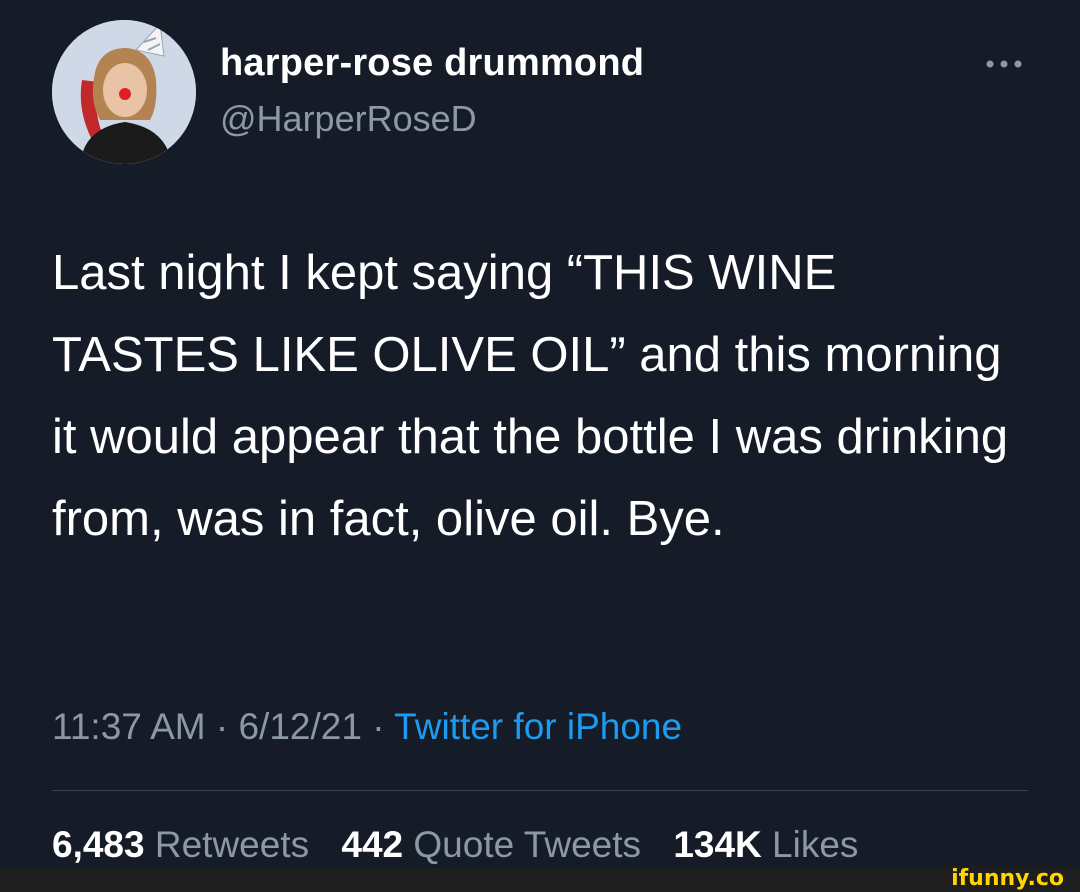  I want to click on profile-photo-icon, so click(124, 92).